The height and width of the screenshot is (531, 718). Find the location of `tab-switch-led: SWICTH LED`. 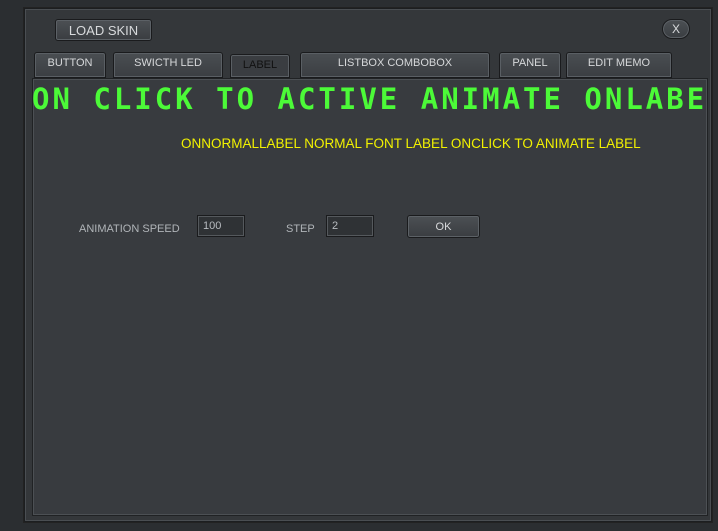

tab-switch-led: SWICTH LED is located at coordinates (168, 65).